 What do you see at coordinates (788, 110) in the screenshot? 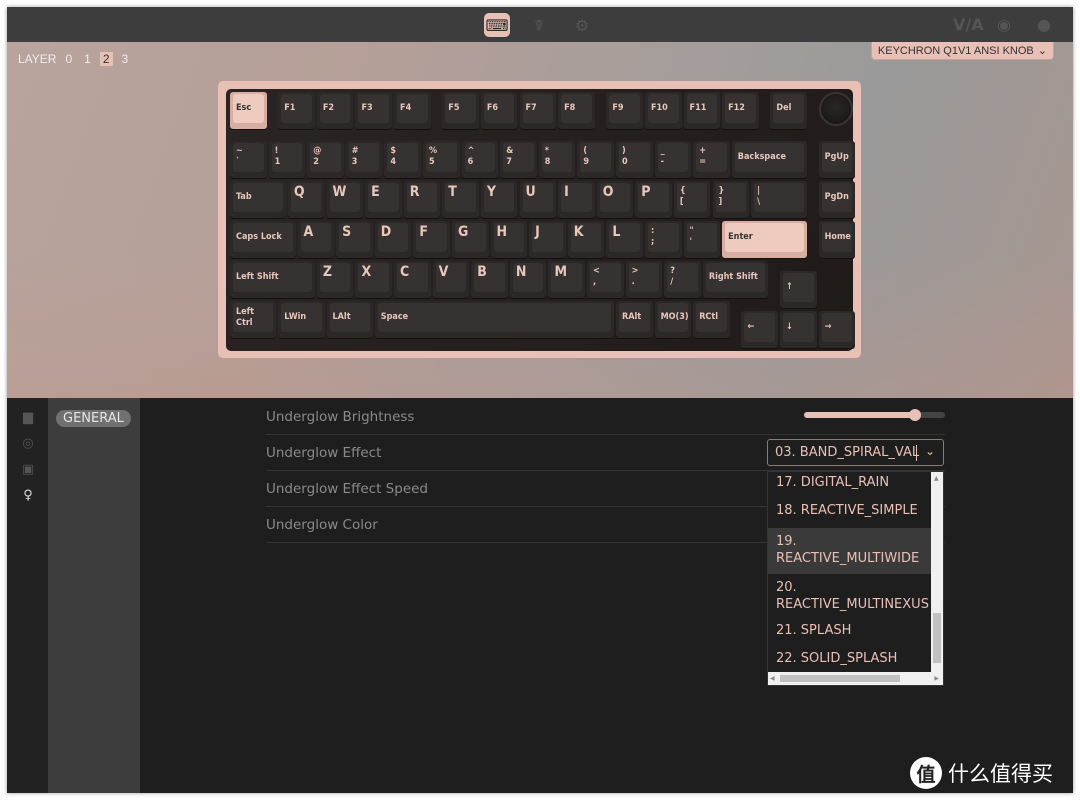
I see `key: Del` at bounding box center [788, 110].